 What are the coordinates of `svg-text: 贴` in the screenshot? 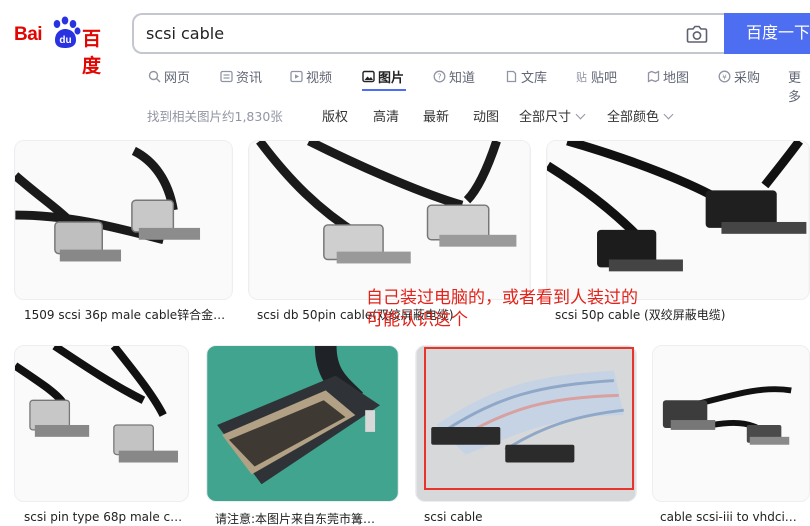 It's located at (581, 76).